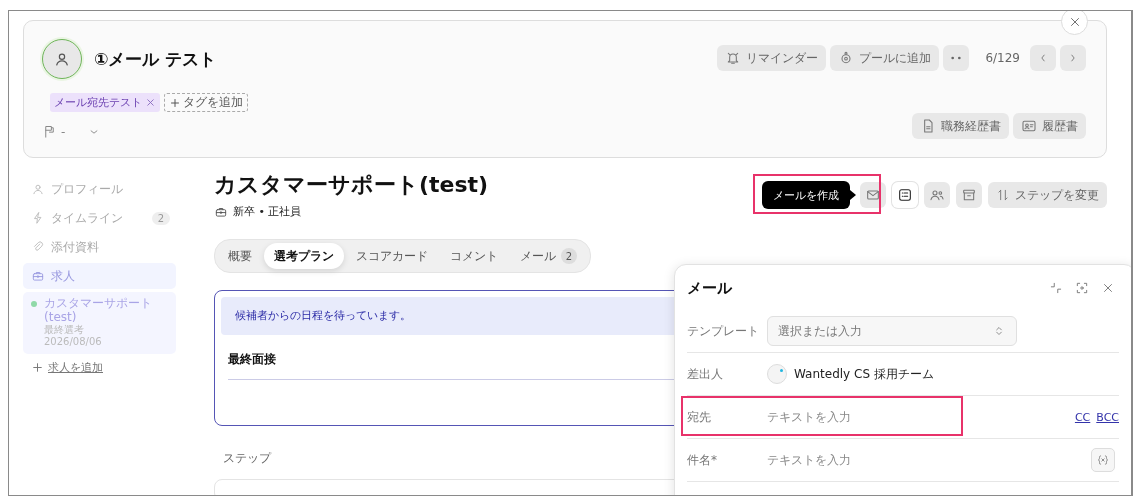 The image size is (1138, 501). I want to click on flag-icon, so click(49, 131).